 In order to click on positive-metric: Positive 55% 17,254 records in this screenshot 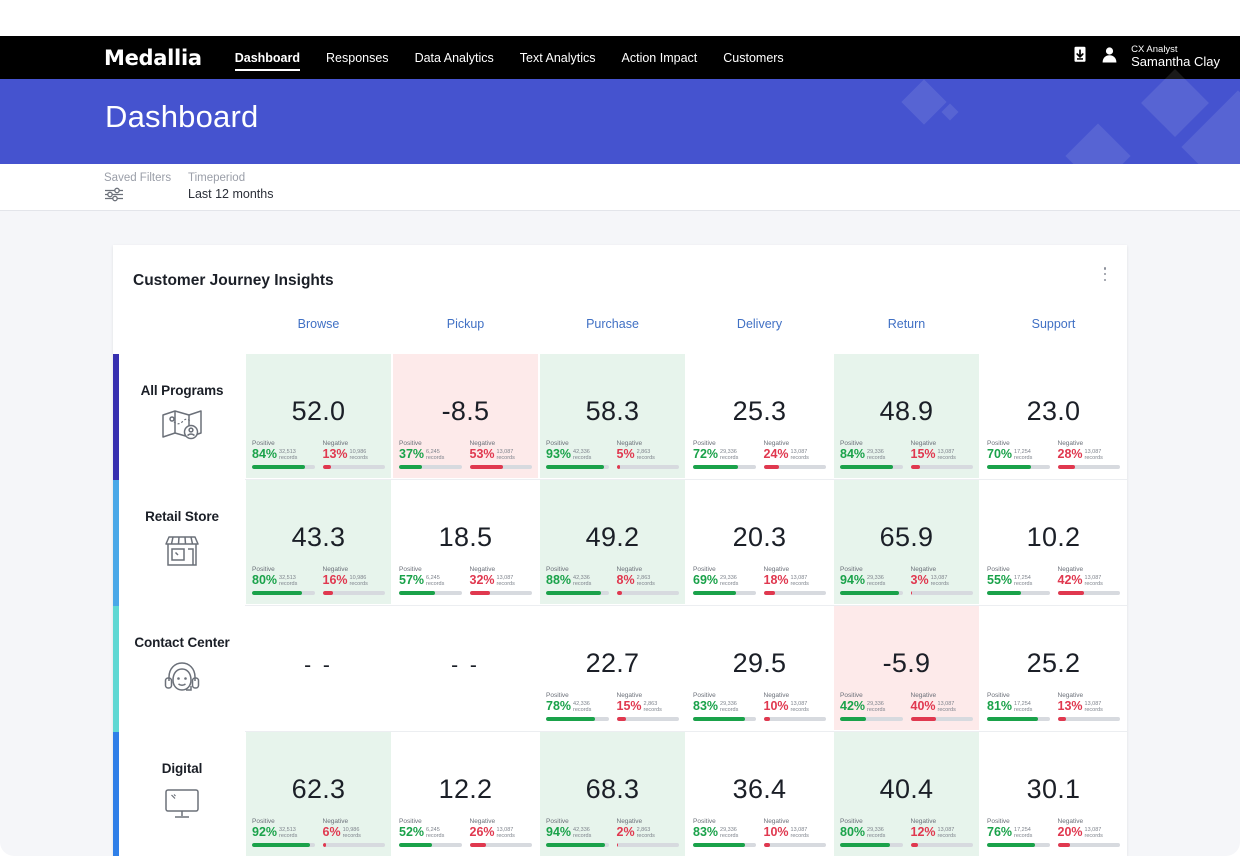, I will do `click(1018, 580)`.